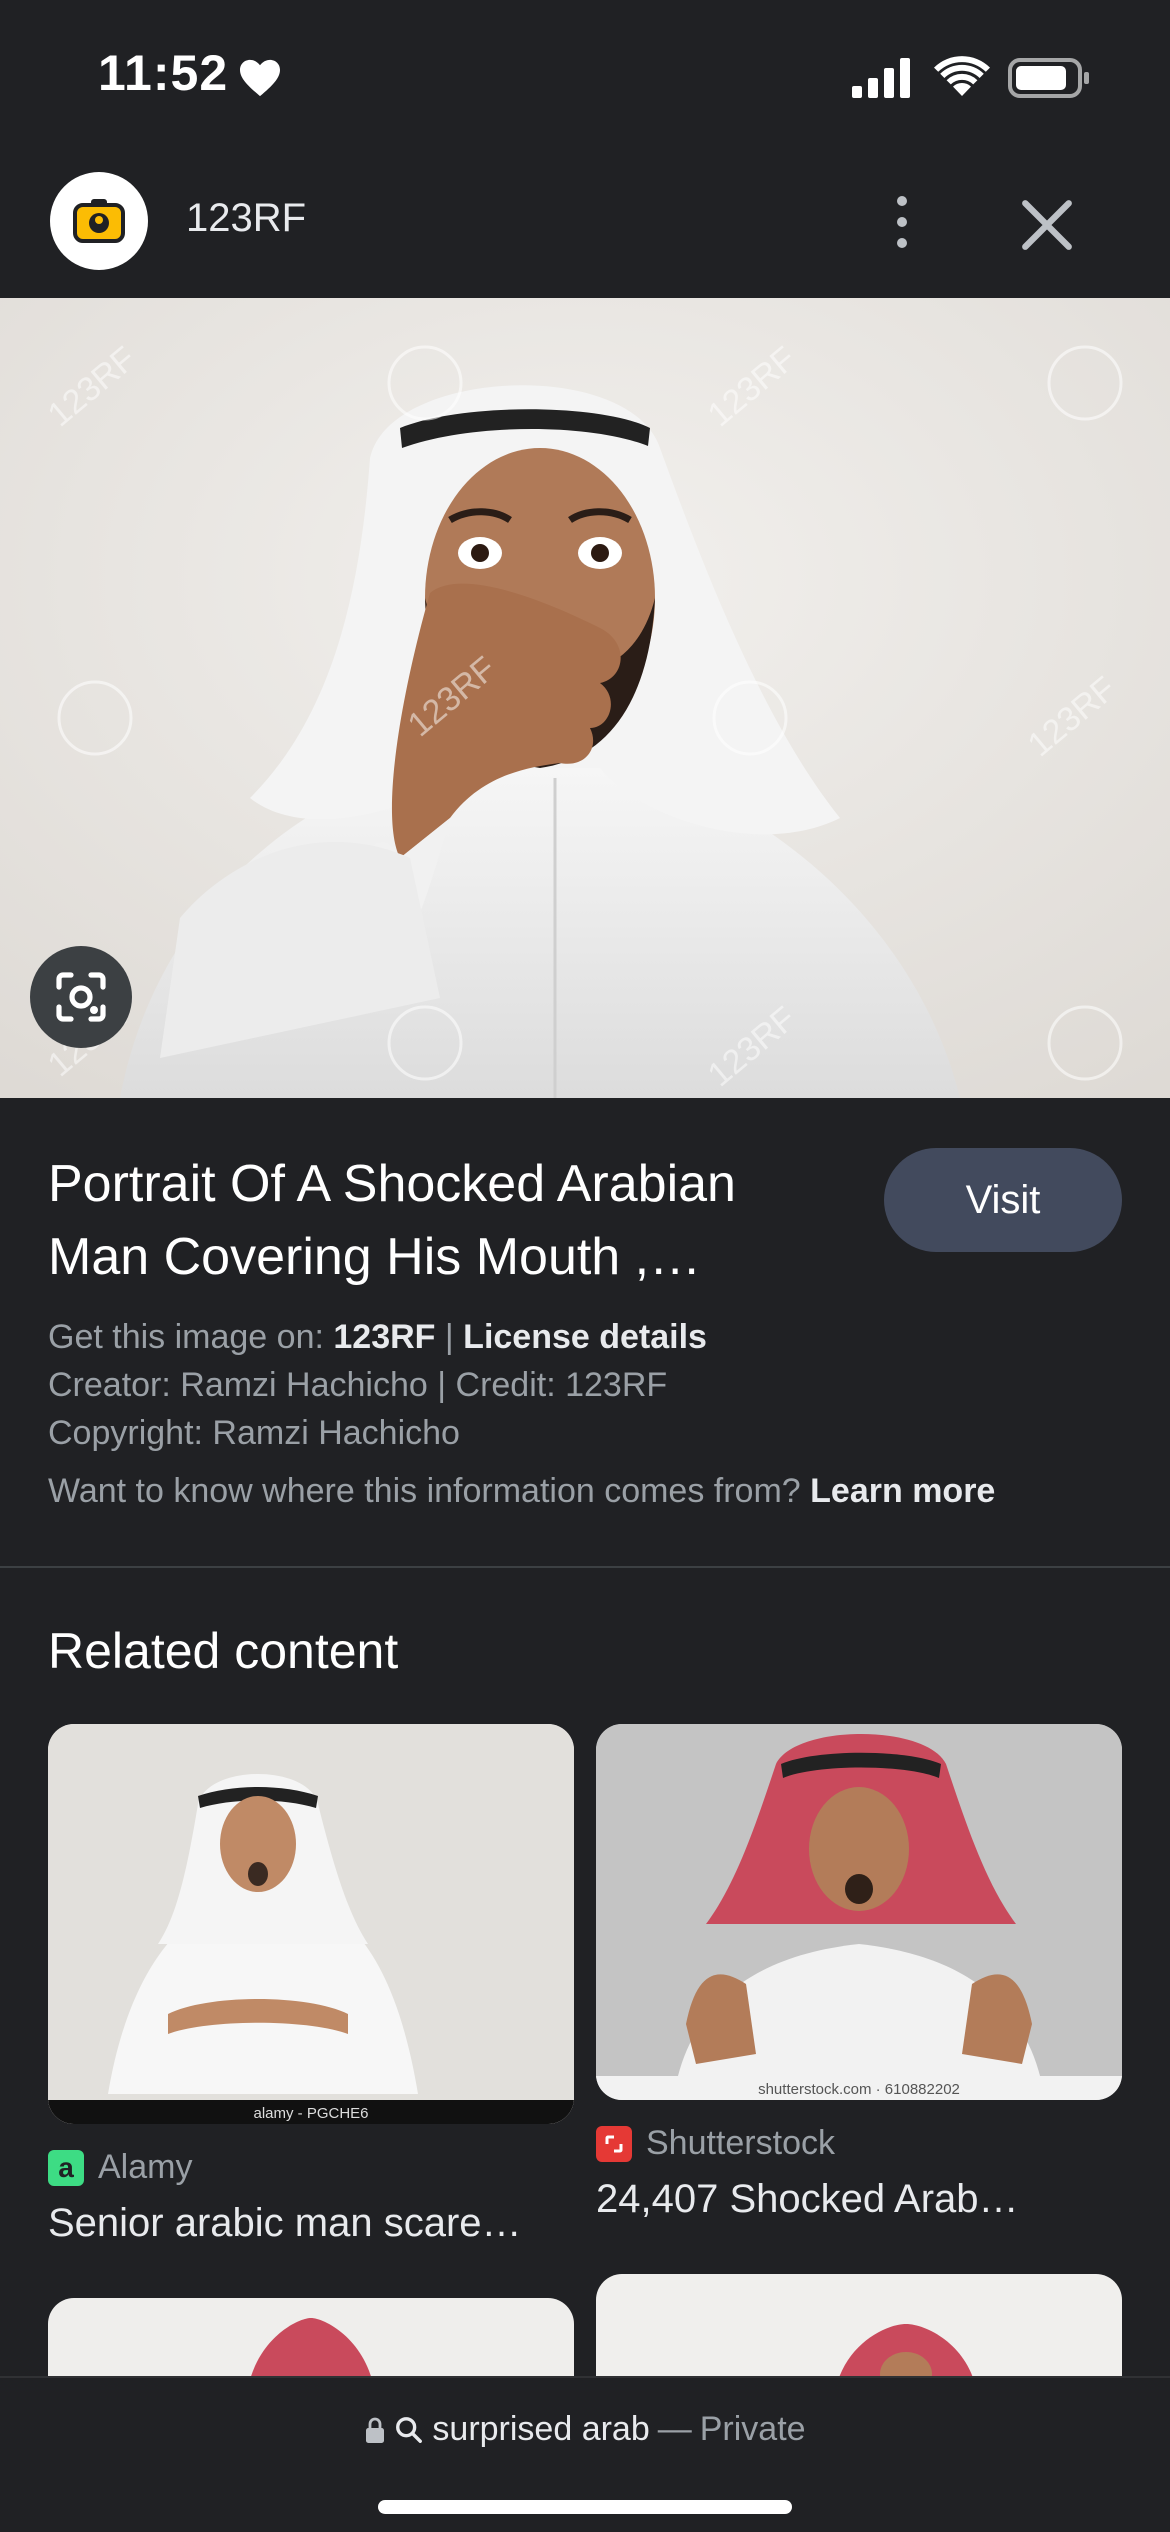 The height and width of the screenshot is (2532, 1170). I want to click on battery-icon, so click(1048, 78).